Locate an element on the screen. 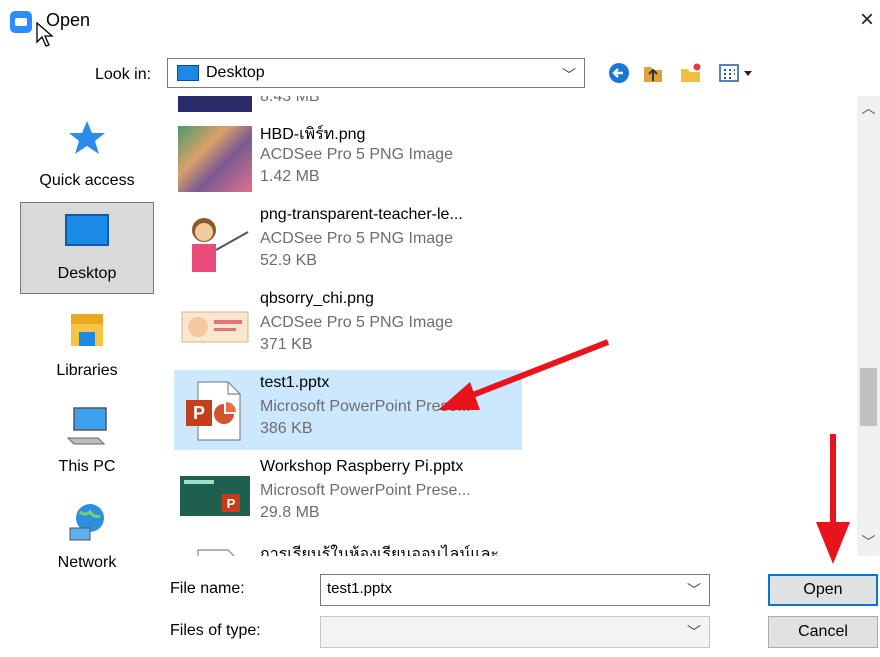 The image size is (880, 657). place-label: This PC is located at coordinates (87, 466).